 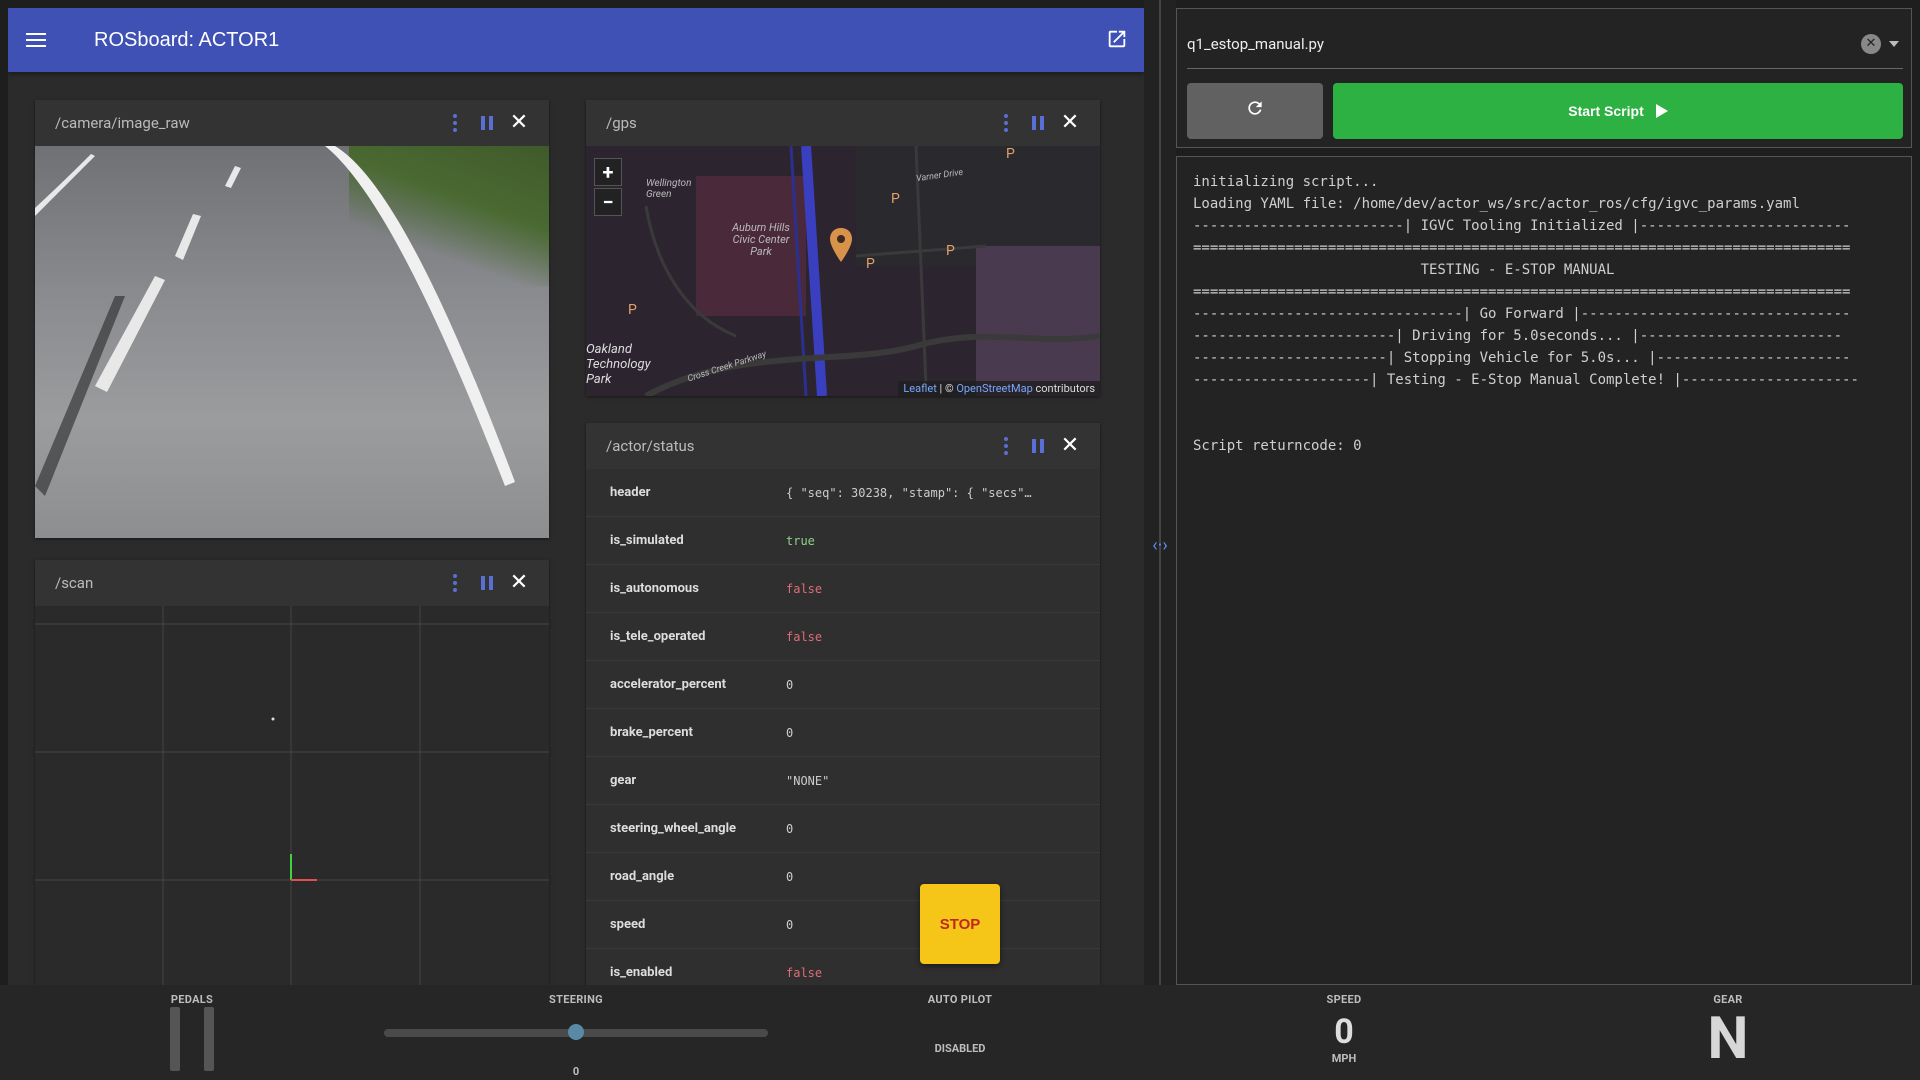 I want to click on steering-value: 0, so click(x=576, y=1071).